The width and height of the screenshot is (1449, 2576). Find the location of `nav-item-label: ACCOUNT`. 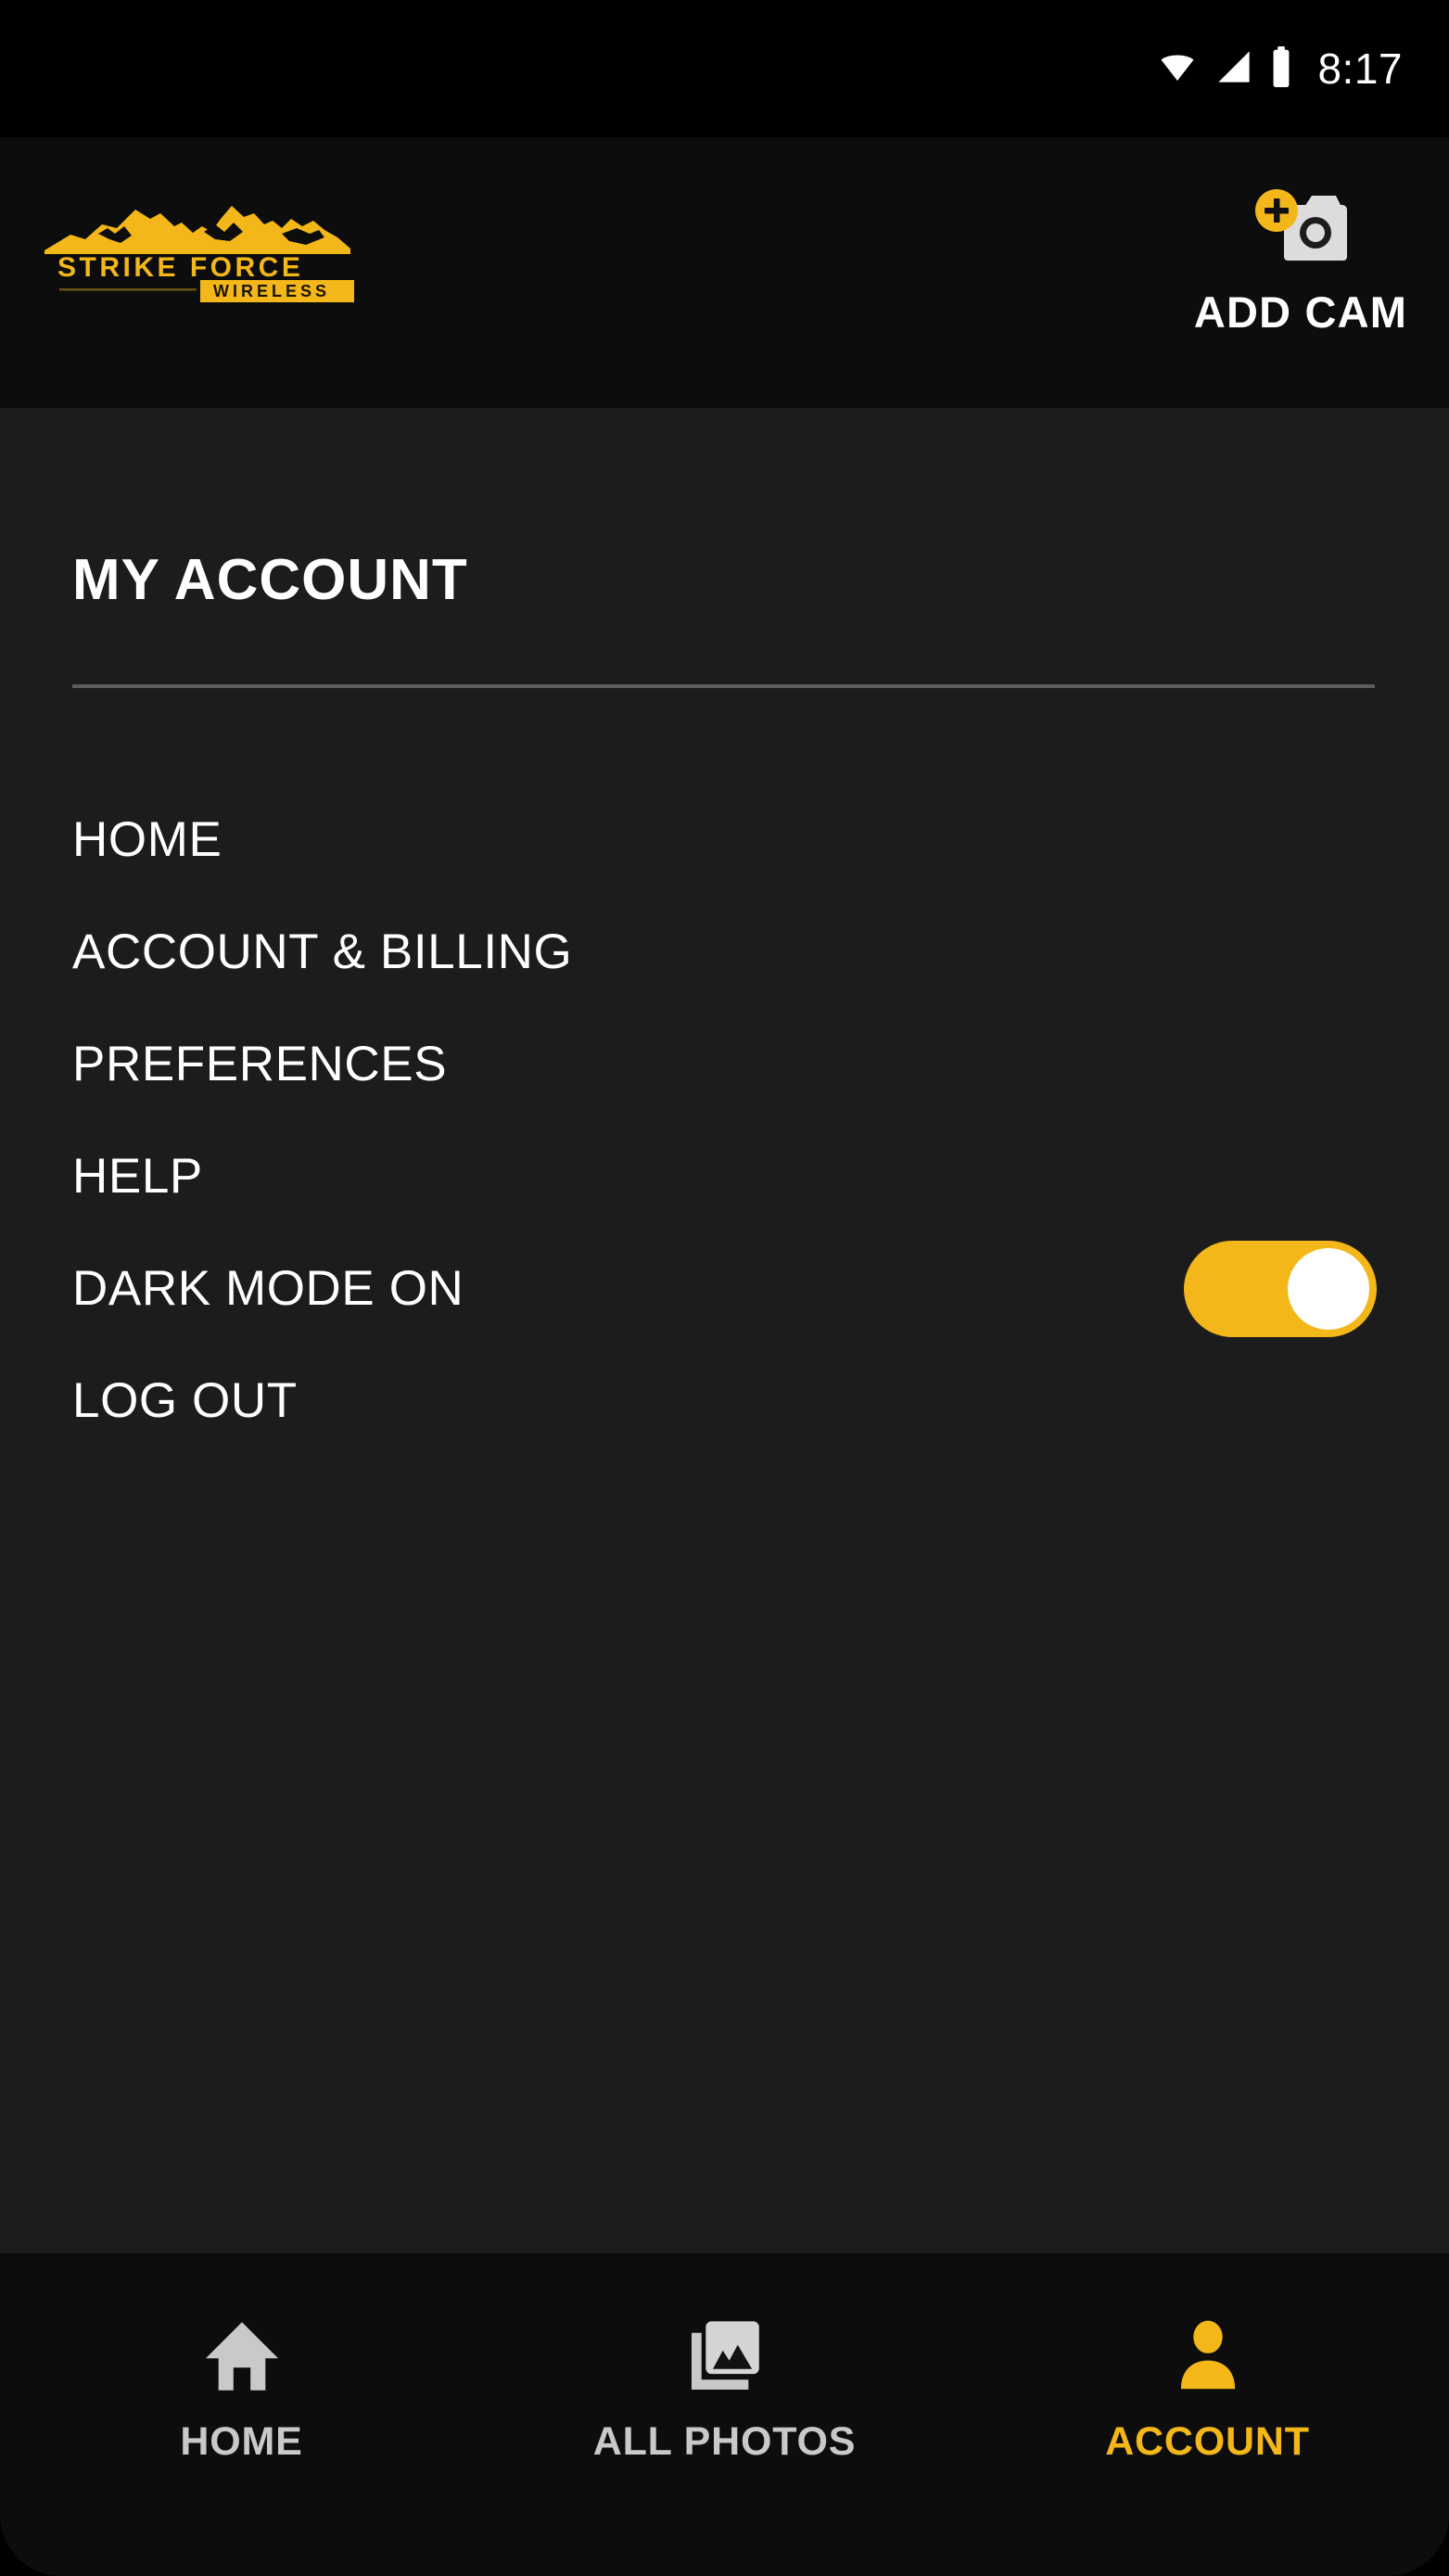

nav-item-label: ACCOUNT is located at coordinates (1207, 2441).